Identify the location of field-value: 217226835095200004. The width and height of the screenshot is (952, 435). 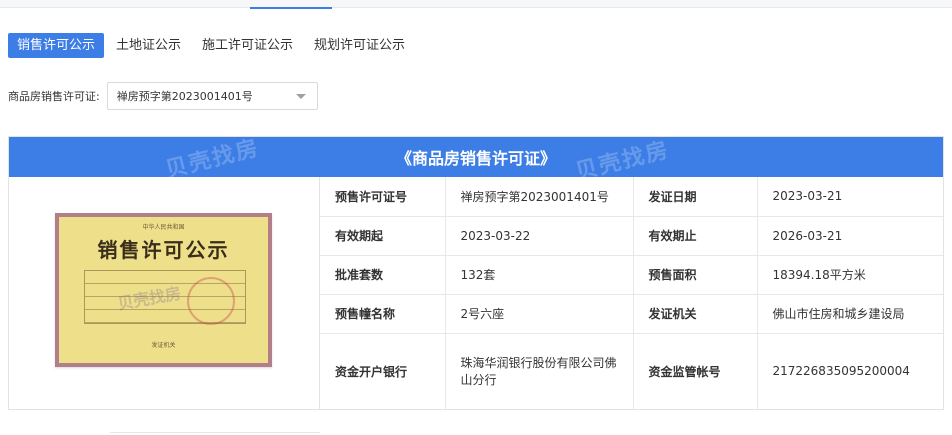
(841, 371).